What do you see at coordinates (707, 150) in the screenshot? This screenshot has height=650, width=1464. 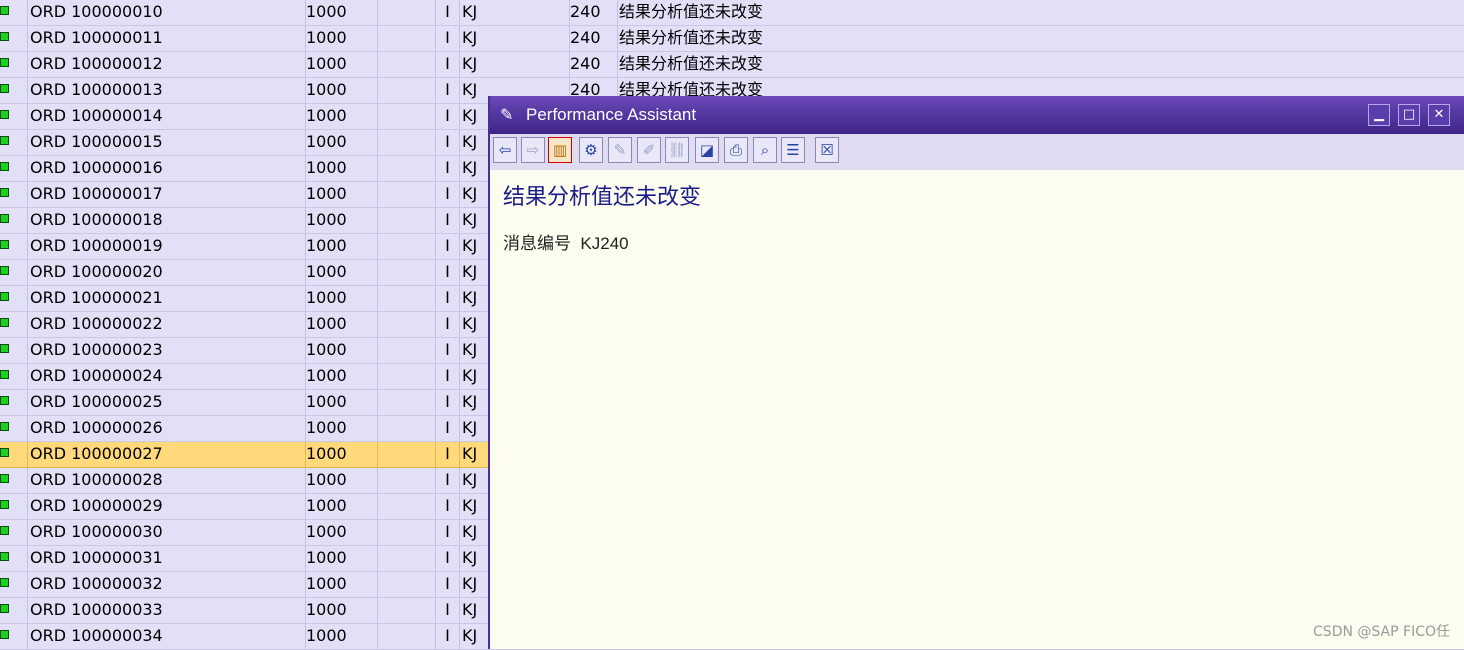 I see `bookmark-button: ◪` at bounding box center [707, 150].